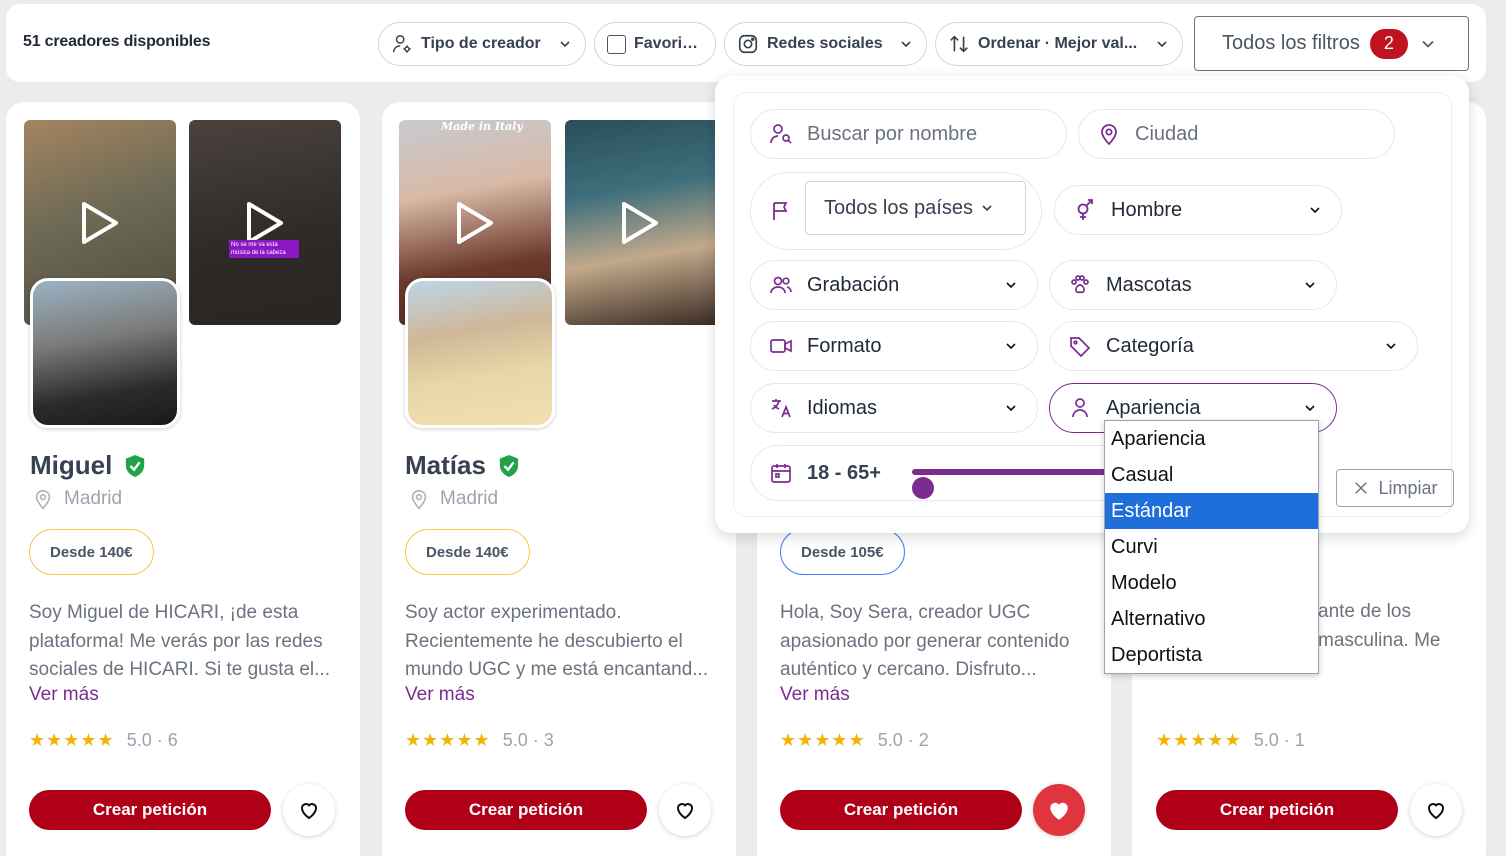 Image resolution: width=1506 pixels, height=856 pixels. I want to click on heart-filled-icon, so click(1059, 811).